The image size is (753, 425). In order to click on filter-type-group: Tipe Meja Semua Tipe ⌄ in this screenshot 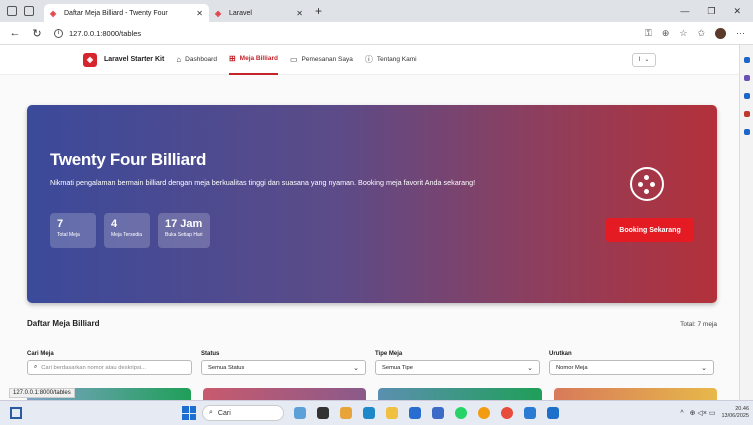, I will do `click(457, 363)`.